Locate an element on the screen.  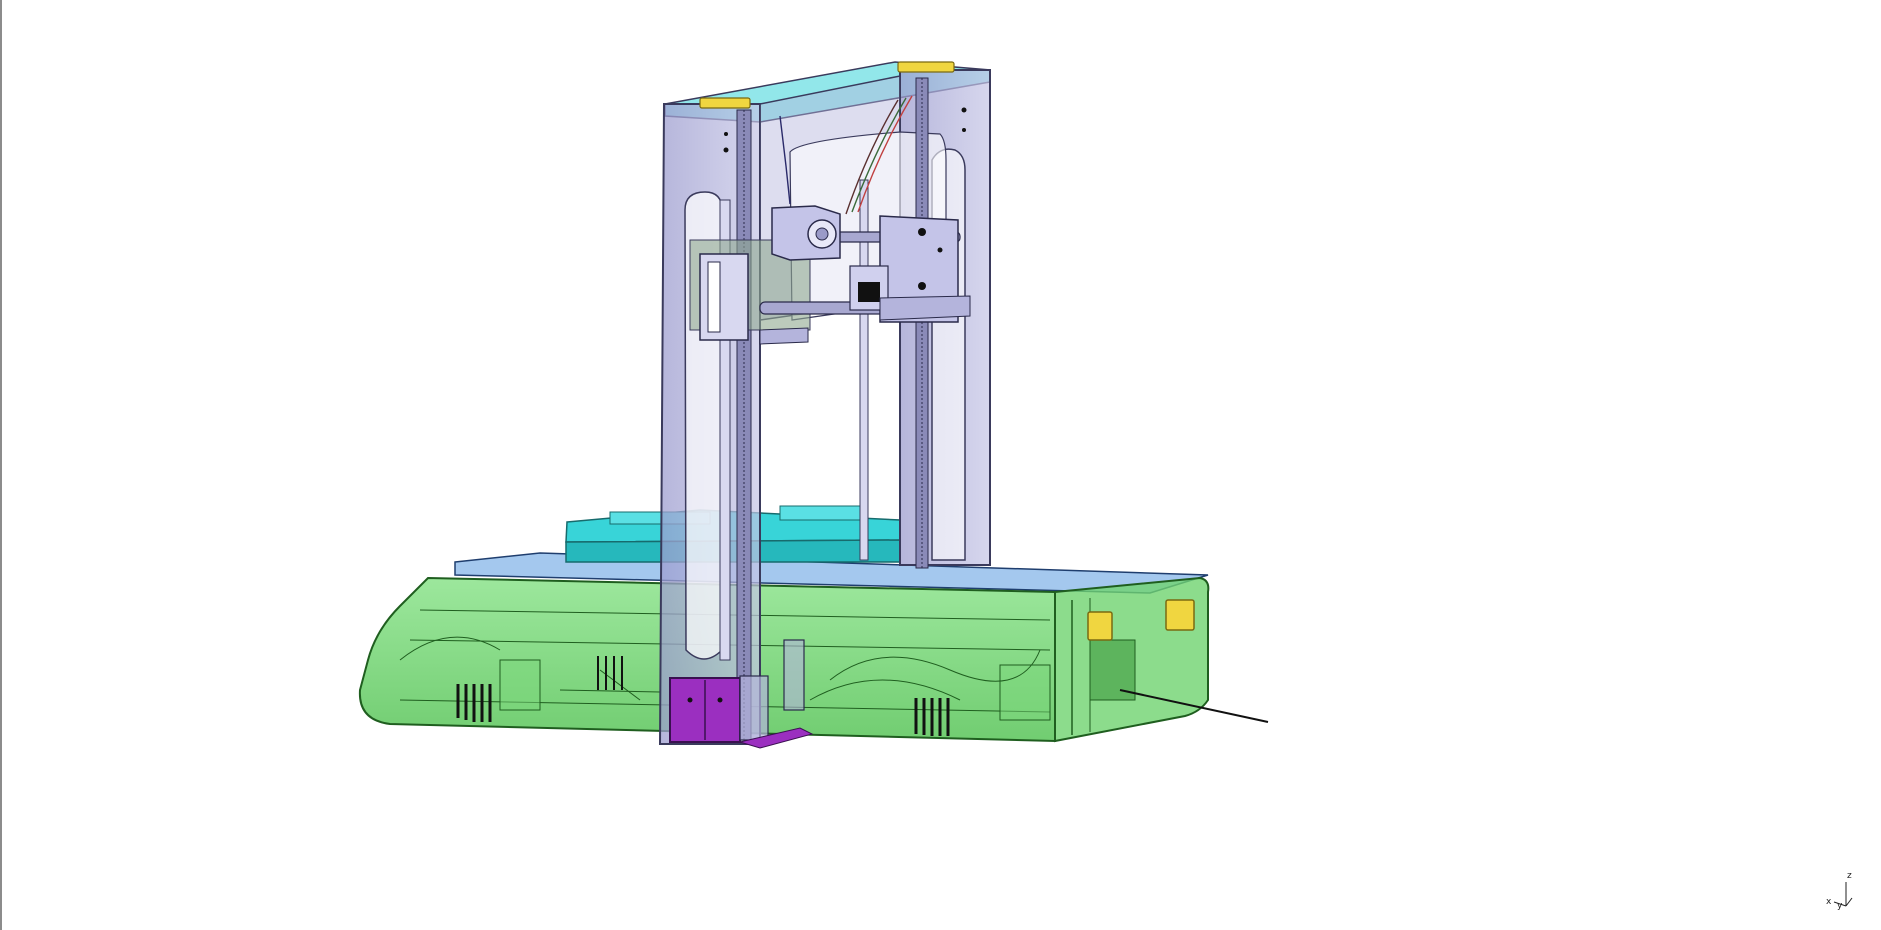
frame-cap-right is located at coordinates (926, 67).